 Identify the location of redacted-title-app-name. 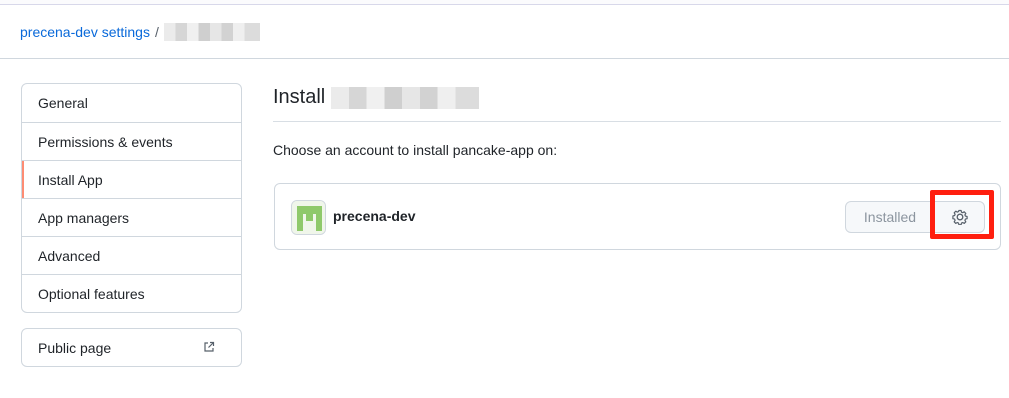
(405, 97).